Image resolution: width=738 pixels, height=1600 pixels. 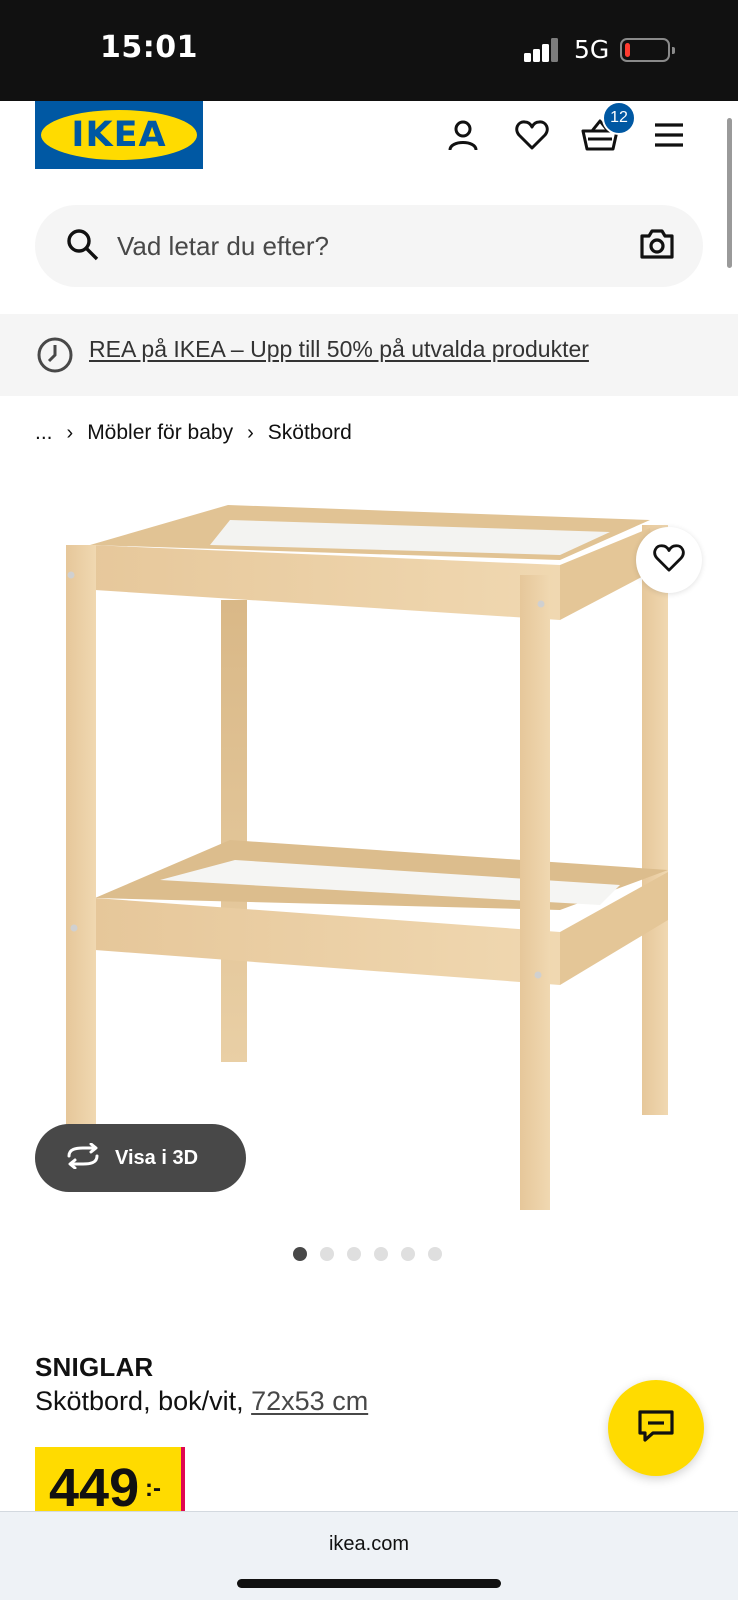 What do you see at coordinates (94, 1488) in the screenshot?
I see `price-value: 449` at bounding box center [94, 1488].